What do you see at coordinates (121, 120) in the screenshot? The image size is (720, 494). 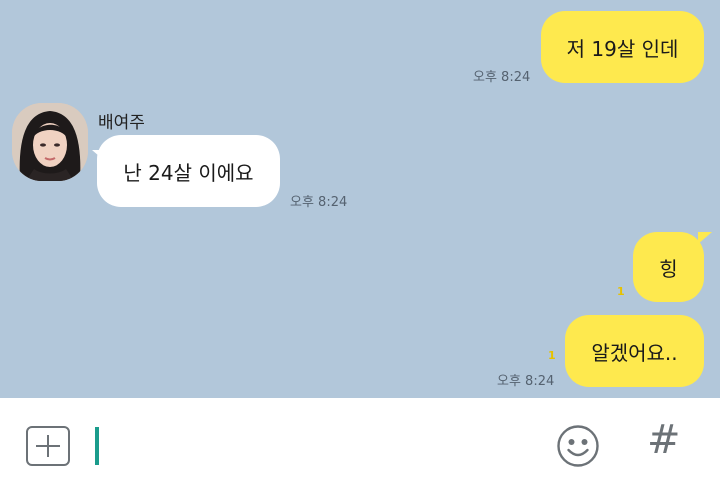 I see `sender-name: 배여주` at bounding box center [121, 120].